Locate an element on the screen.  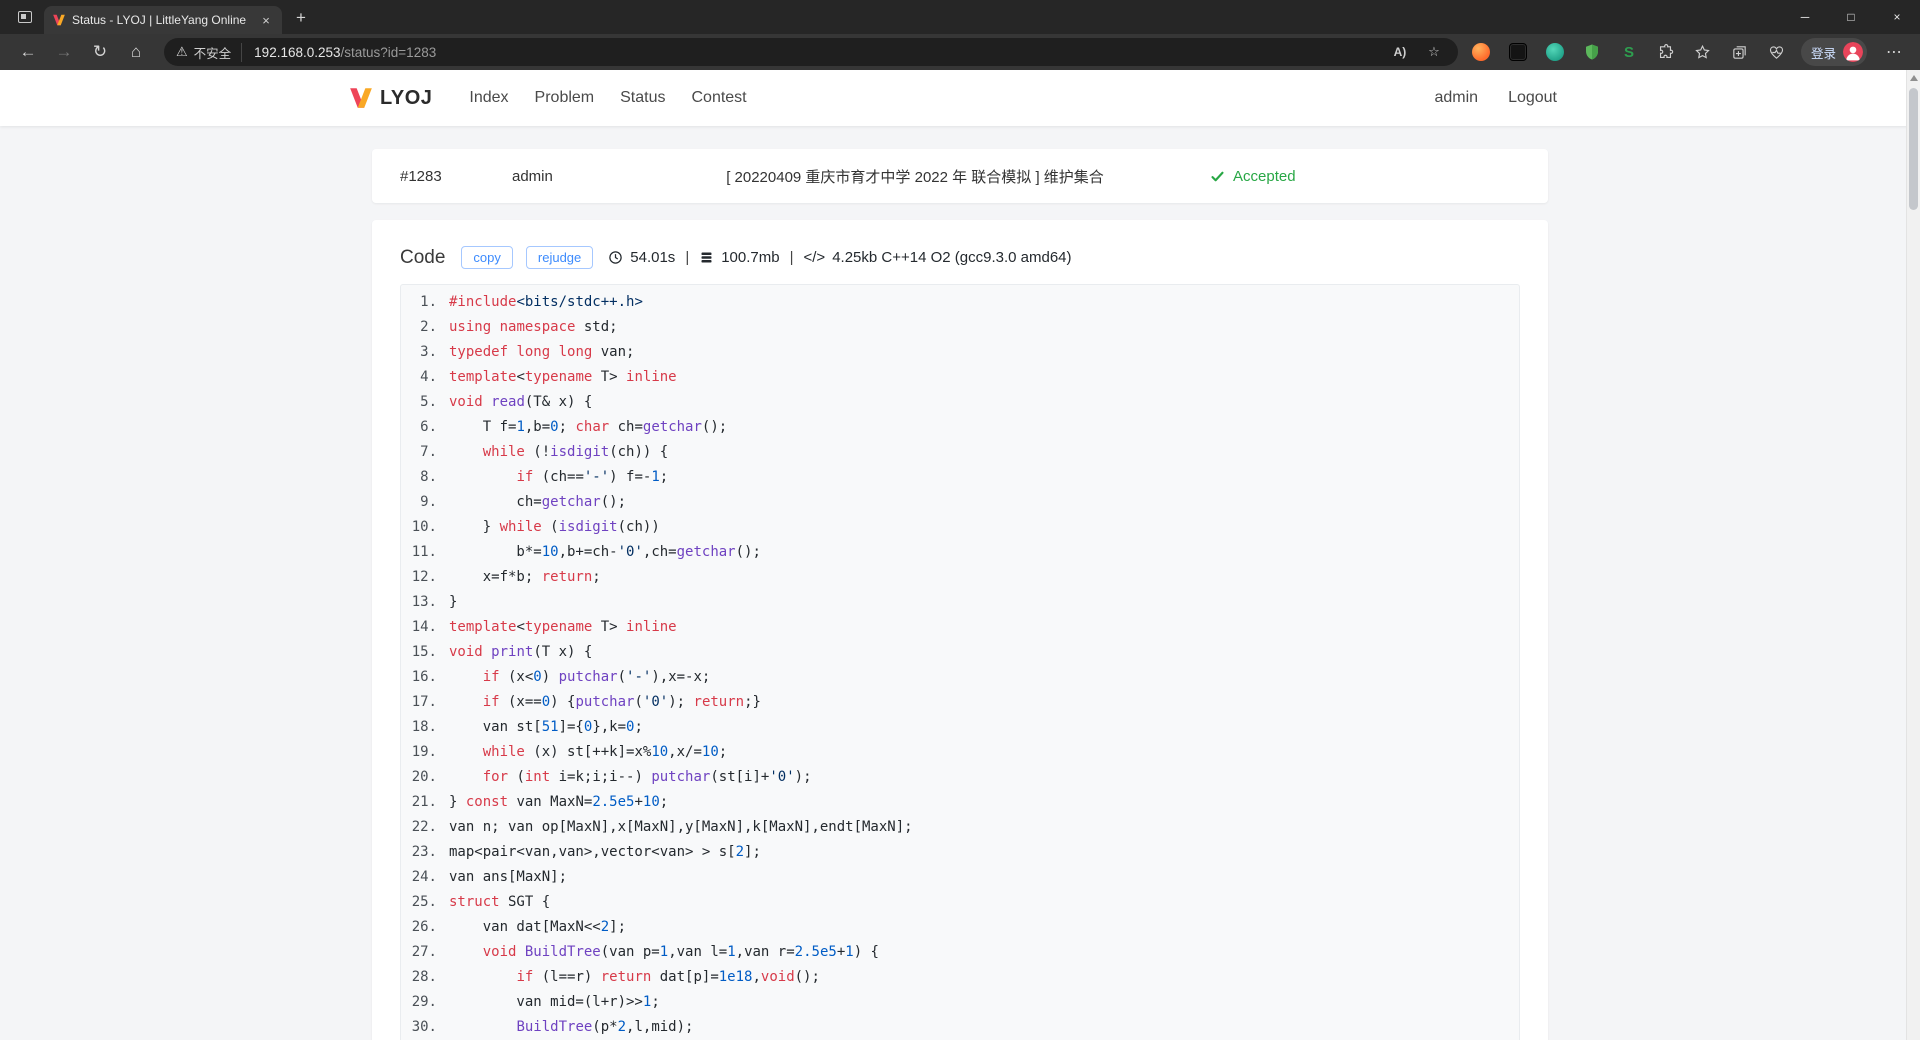
browser-essentials-button is located at coordinates (1777, 52).